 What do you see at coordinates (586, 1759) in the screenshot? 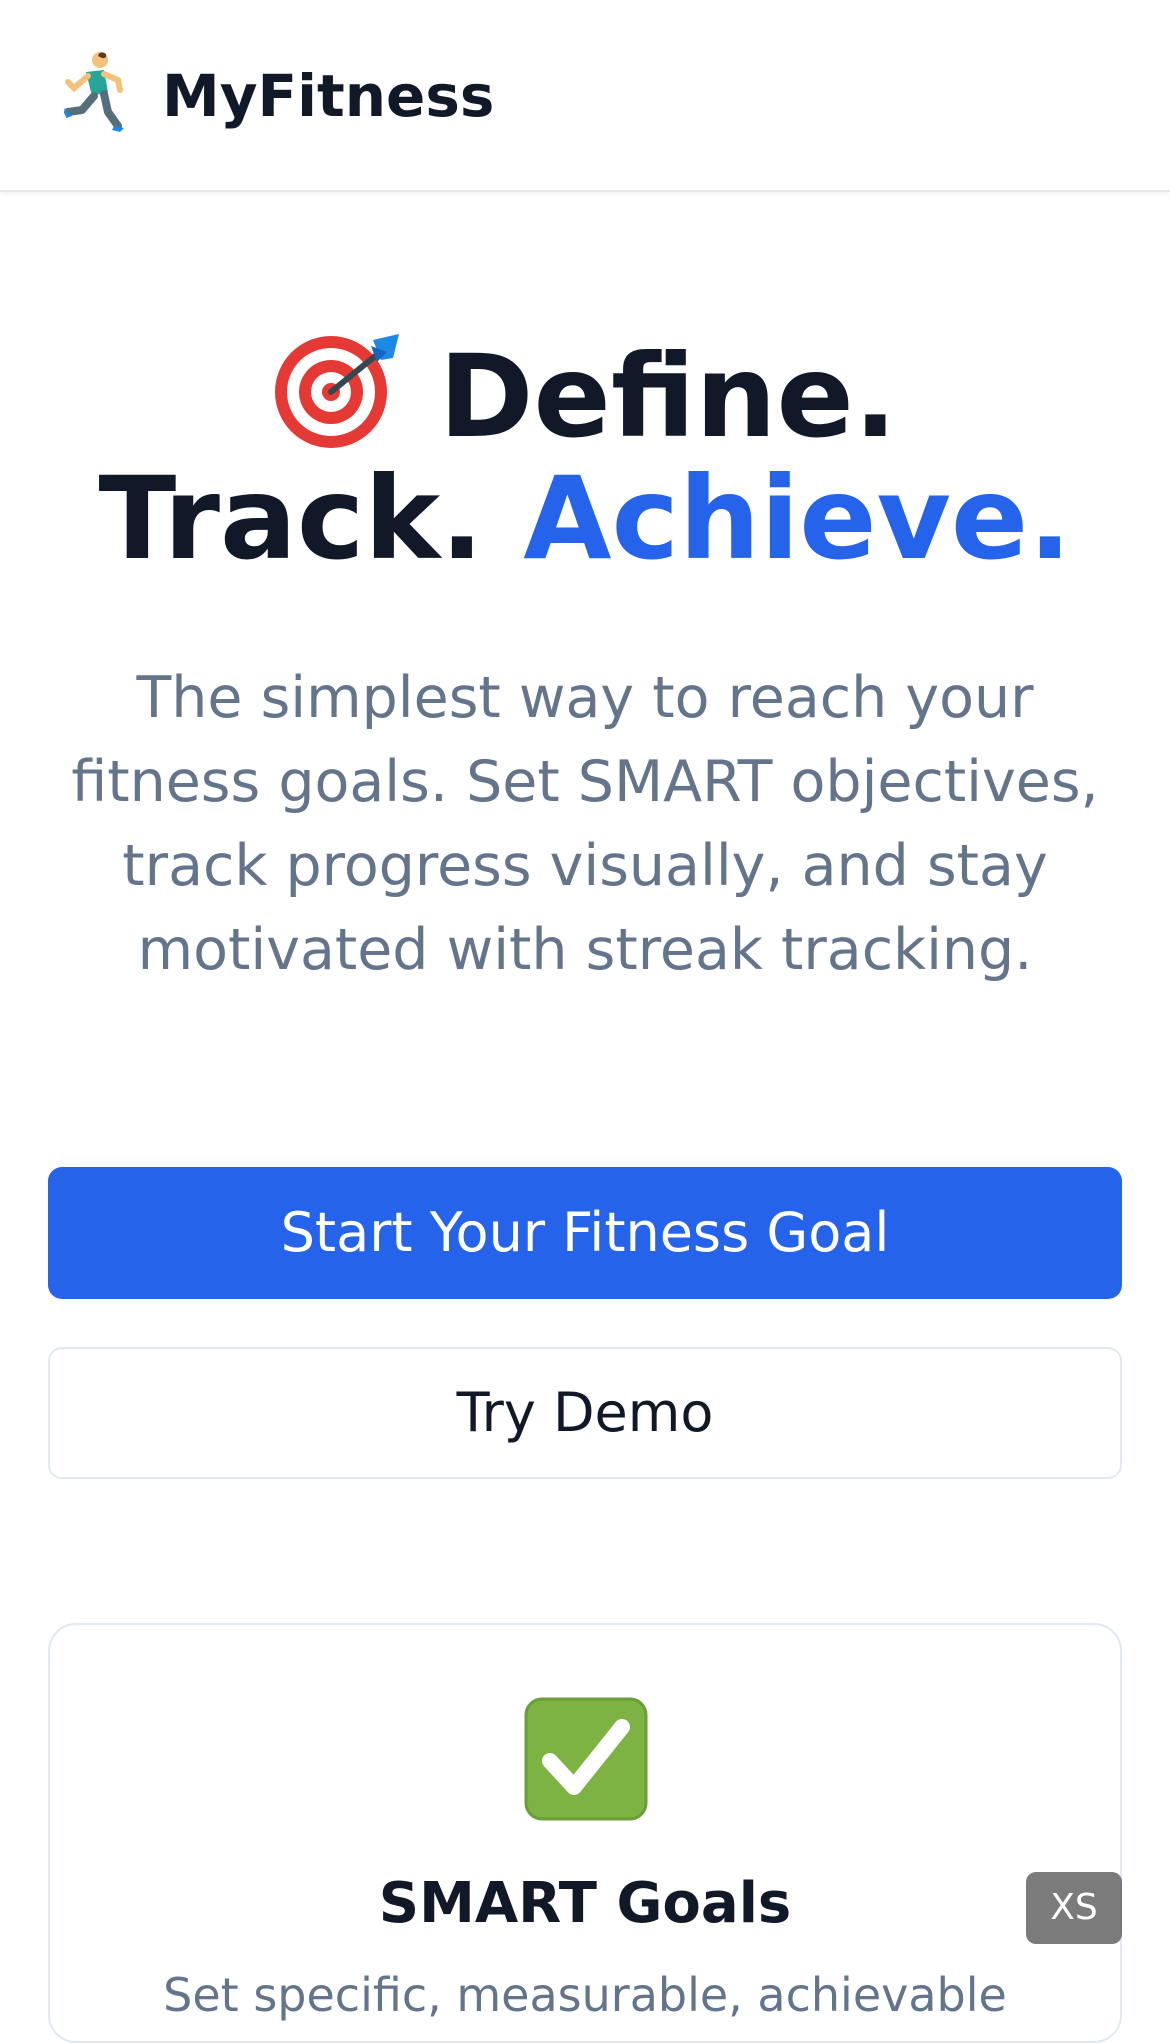
I see `check-mark-icon` at bounding box center [586, 1759].